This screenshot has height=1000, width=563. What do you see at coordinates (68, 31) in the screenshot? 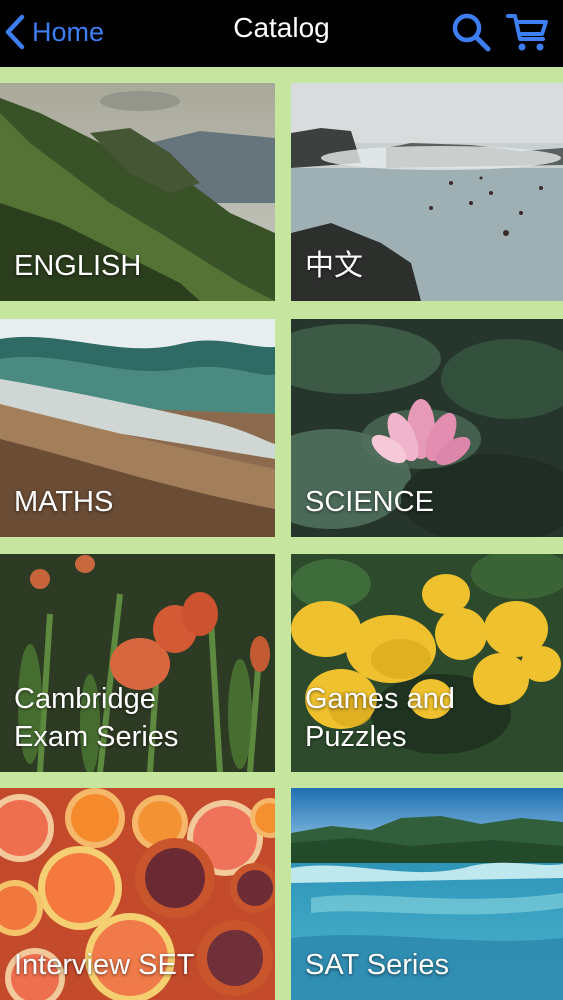
I see `back-button-label: Home` at bounding box center [68, 31].